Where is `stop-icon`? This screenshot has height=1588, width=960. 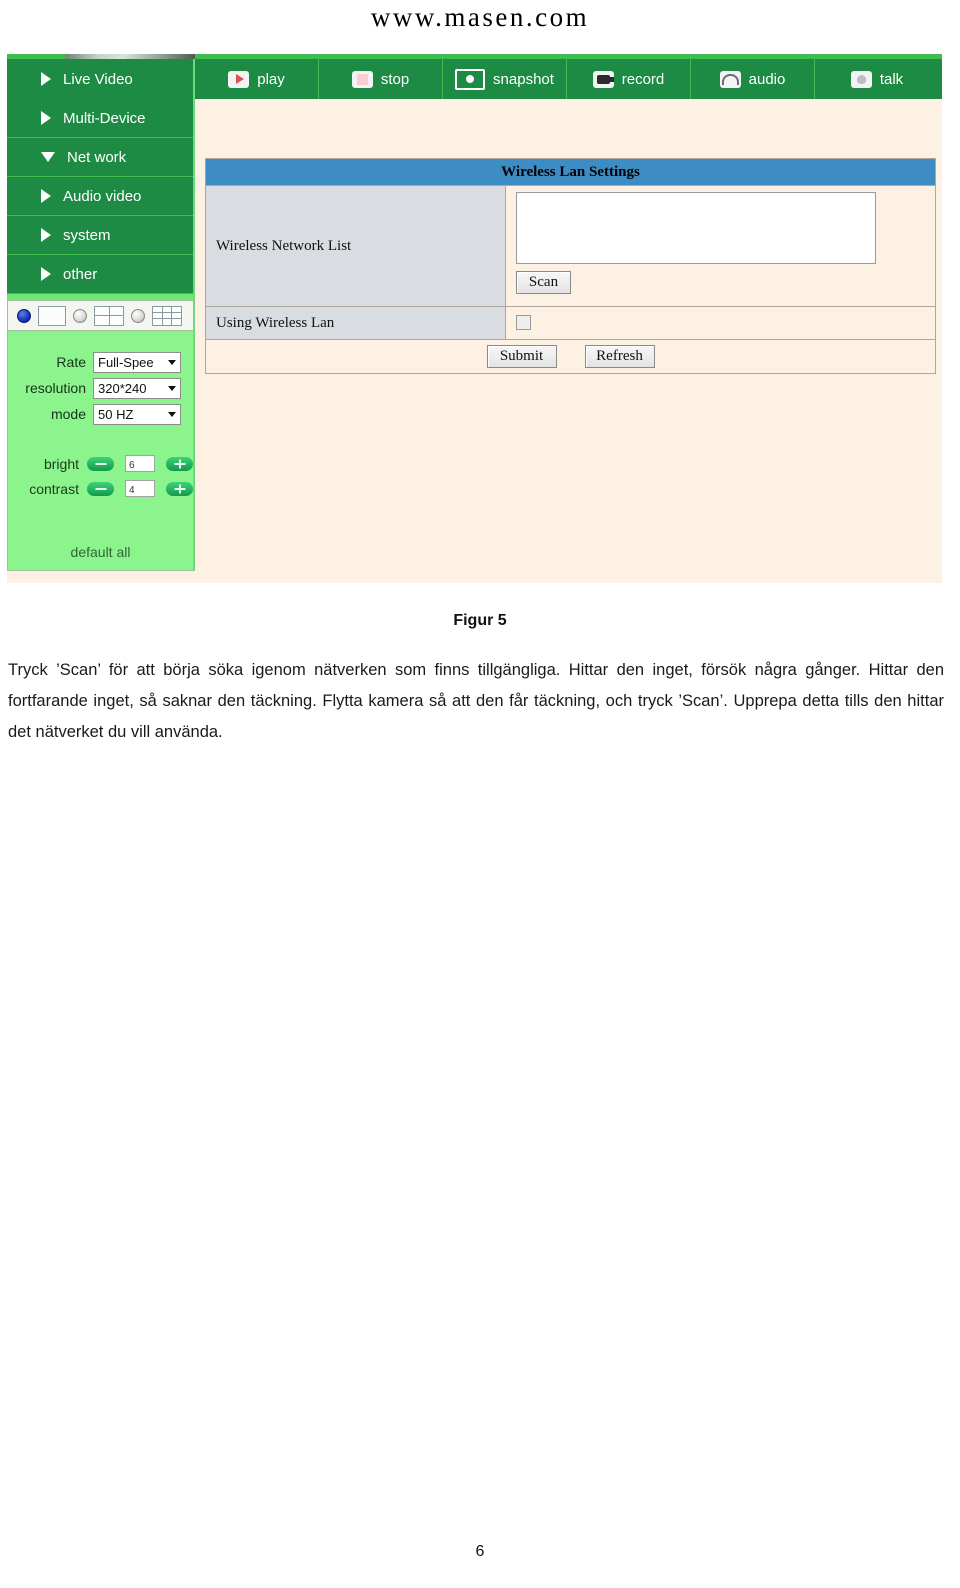
stop-icon is located at coordinates (362, 79).